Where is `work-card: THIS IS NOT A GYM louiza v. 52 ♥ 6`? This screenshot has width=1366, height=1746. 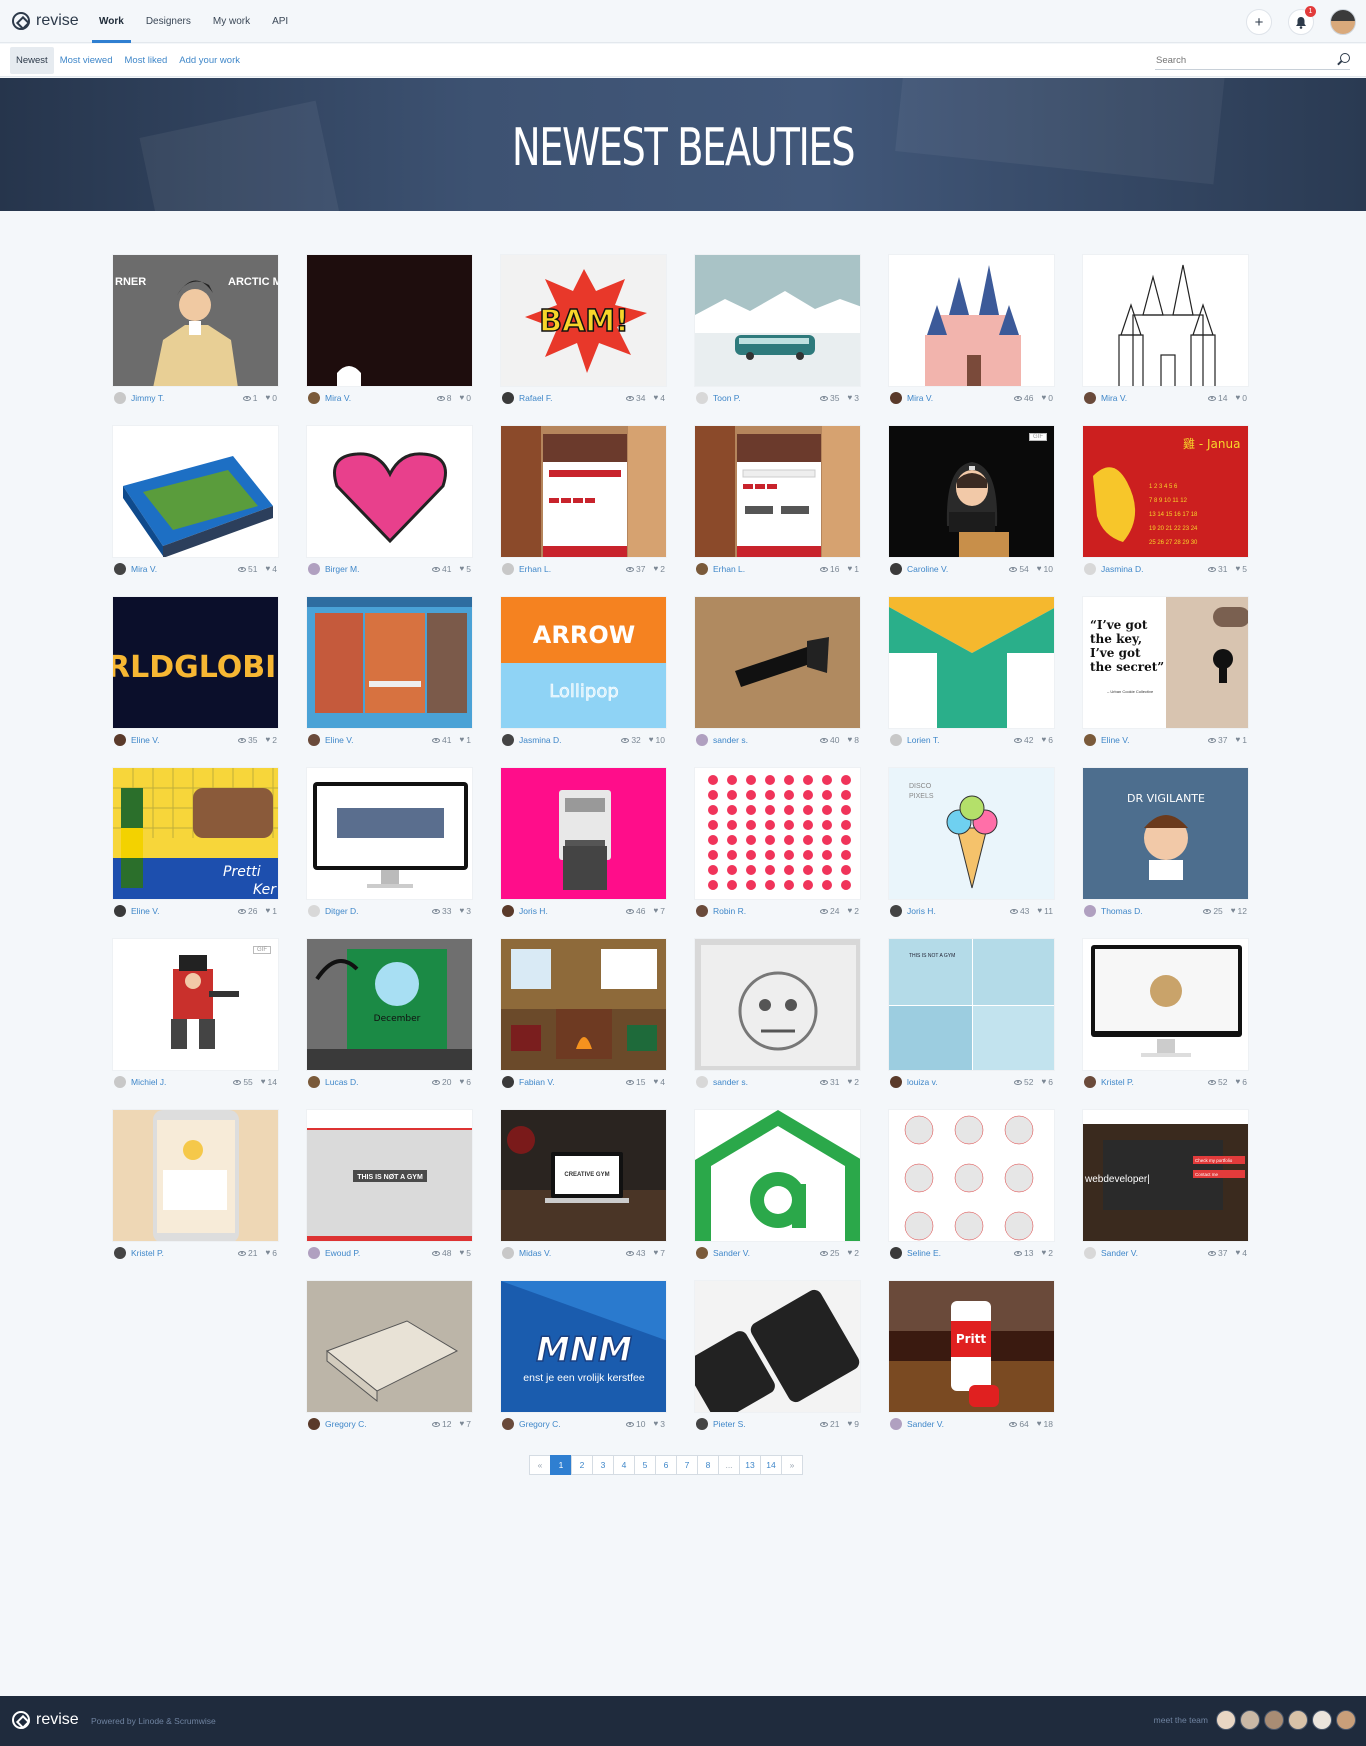 work-card: THIS IS NOT A GYM louiza v. 52 ♥ 6 is located at coordinates (971, 1018).